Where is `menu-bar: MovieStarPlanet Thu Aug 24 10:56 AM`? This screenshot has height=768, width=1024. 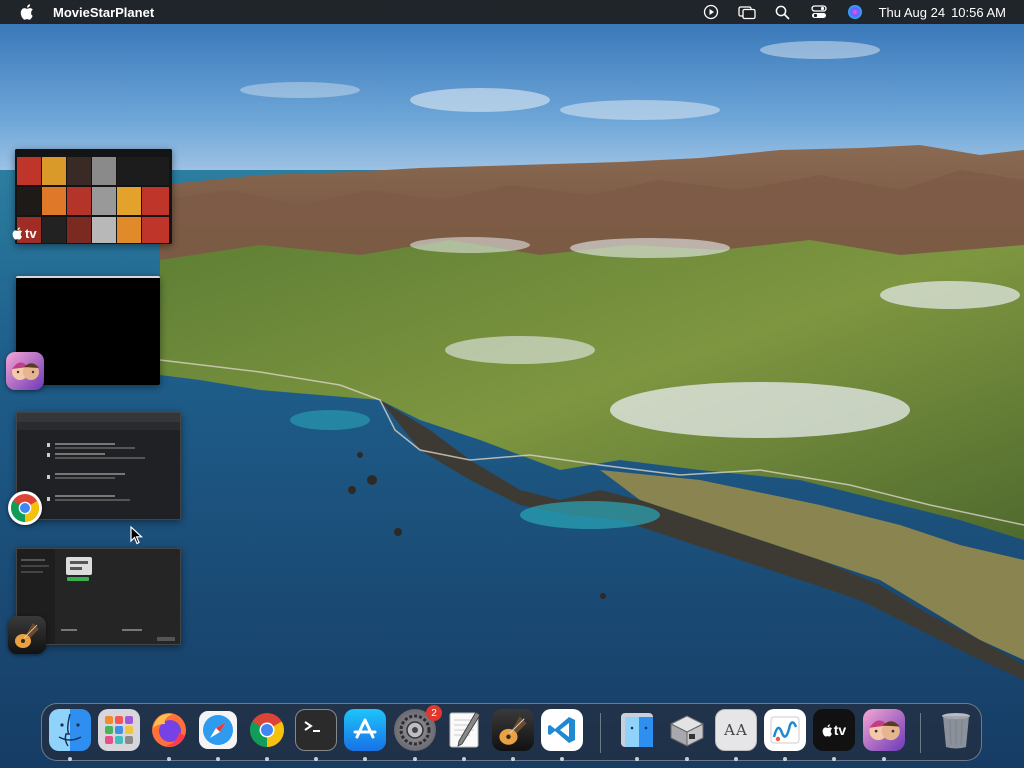 menu-bar: MovieStarPlanet Thu Aug 24 10:56 AM is located at coordinates (512, 12).